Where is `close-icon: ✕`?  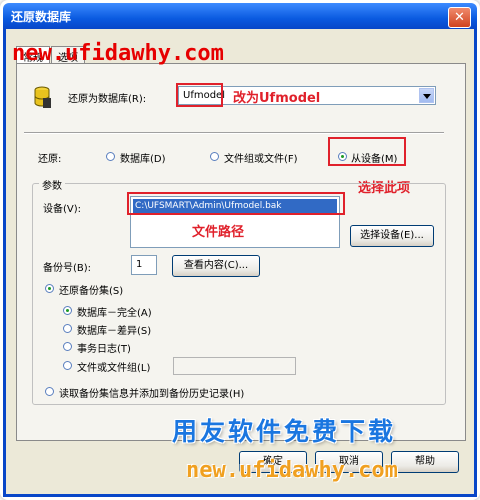 close-icon: ✕ is located at coordinates (459, 17).